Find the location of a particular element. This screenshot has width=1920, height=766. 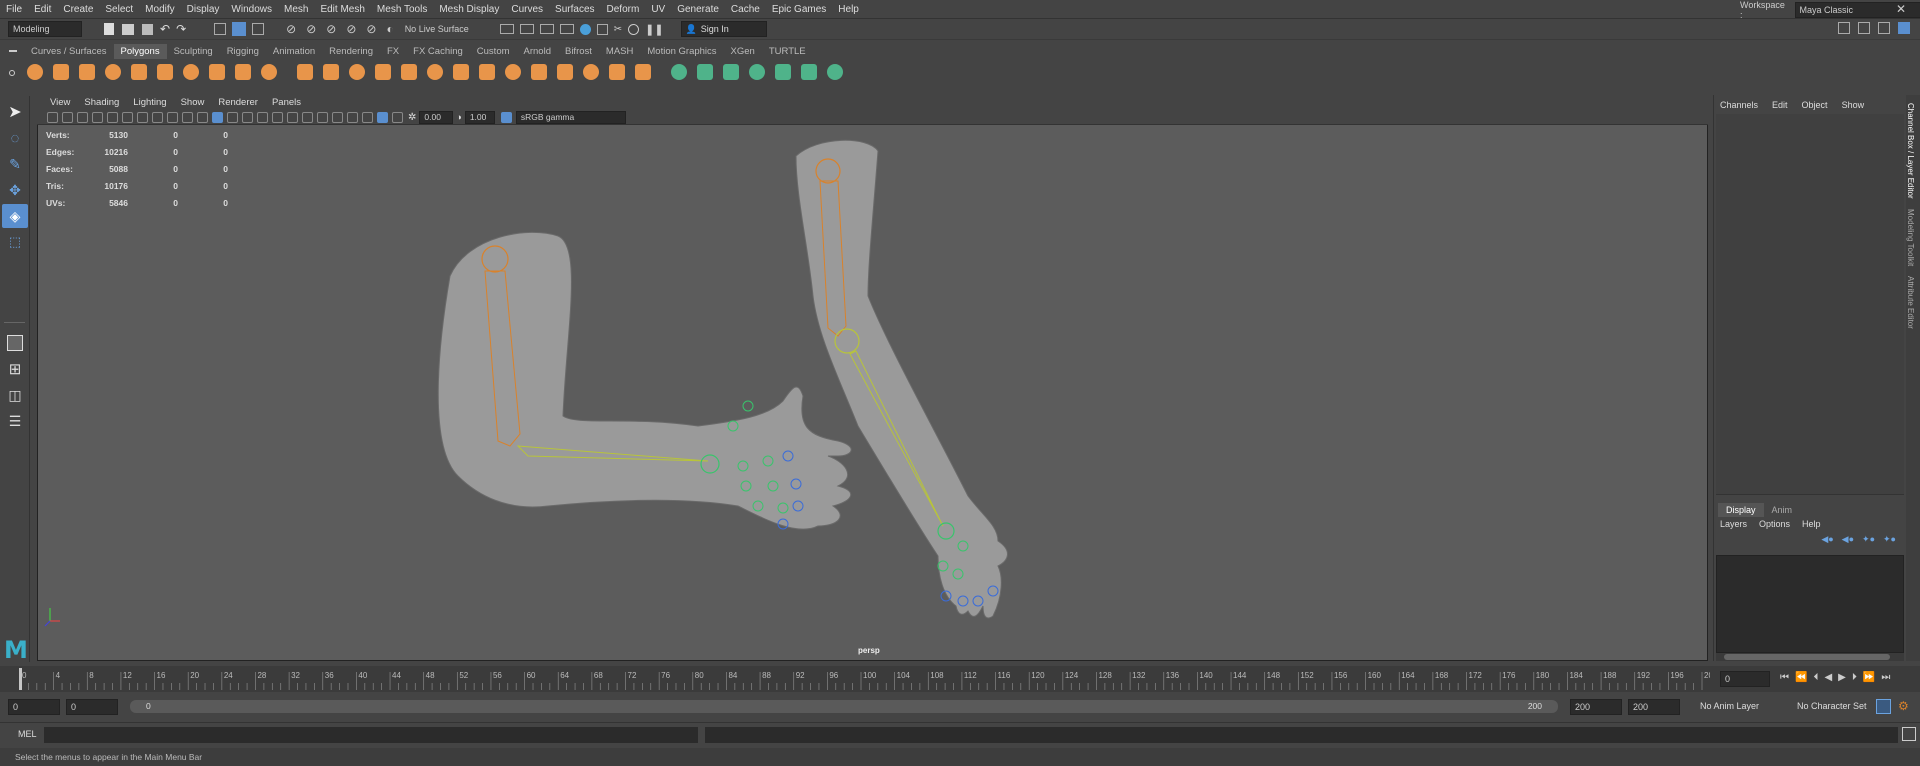

live-surface-icon: ◐ is located at coordinates (389, 29).